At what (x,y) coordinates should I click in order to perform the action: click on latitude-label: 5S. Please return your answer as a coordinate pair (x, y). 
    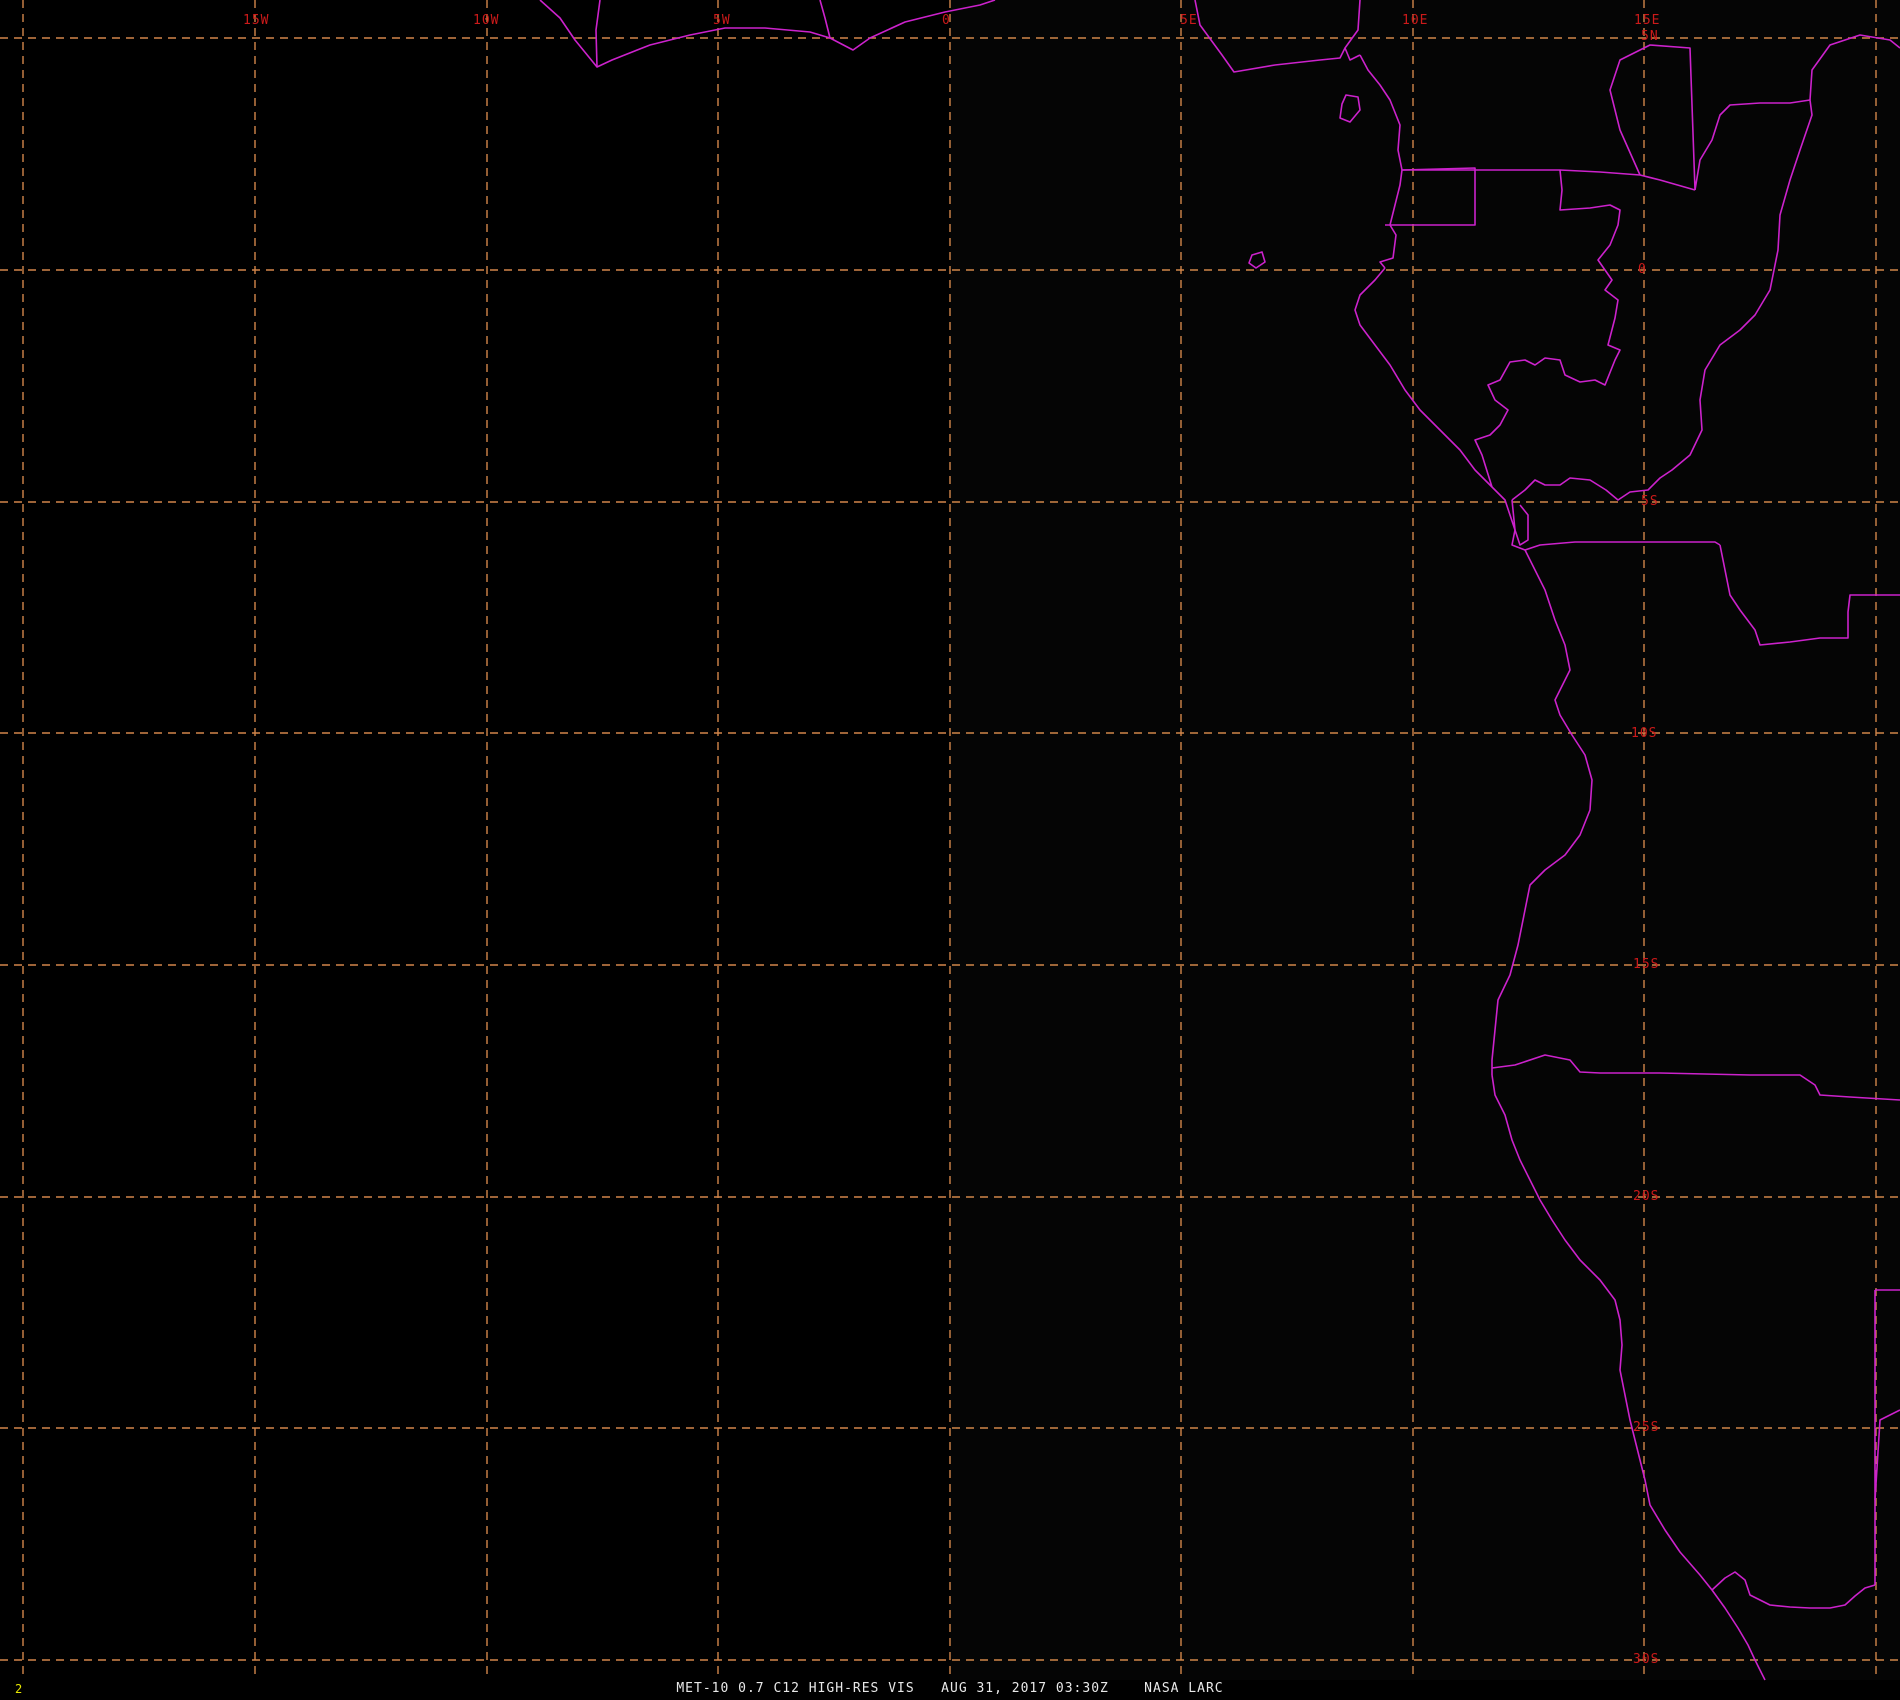
    Looking at the image, I should click on (1650, 501).